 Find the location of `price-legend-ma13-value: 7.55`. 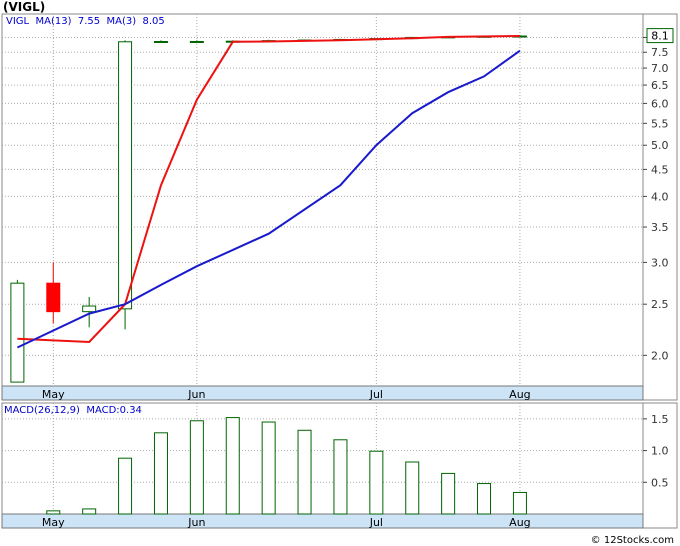

price-legend-ma13-value: 7.55 is located at coordinates (89, 21).